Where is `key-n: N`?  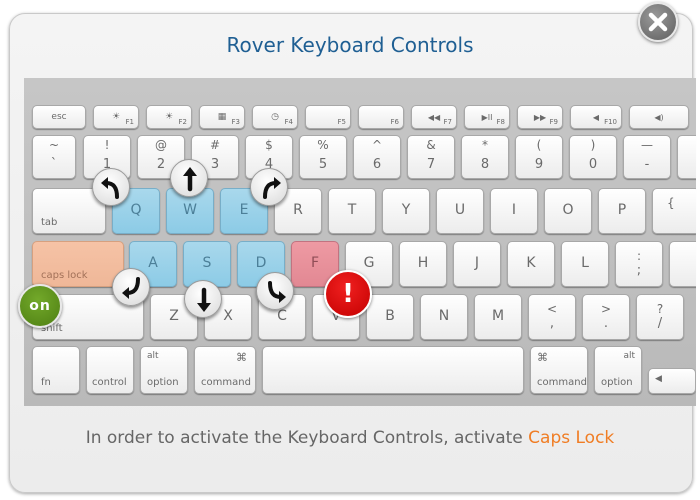 key-n: N is located at coordinates (444, 317).